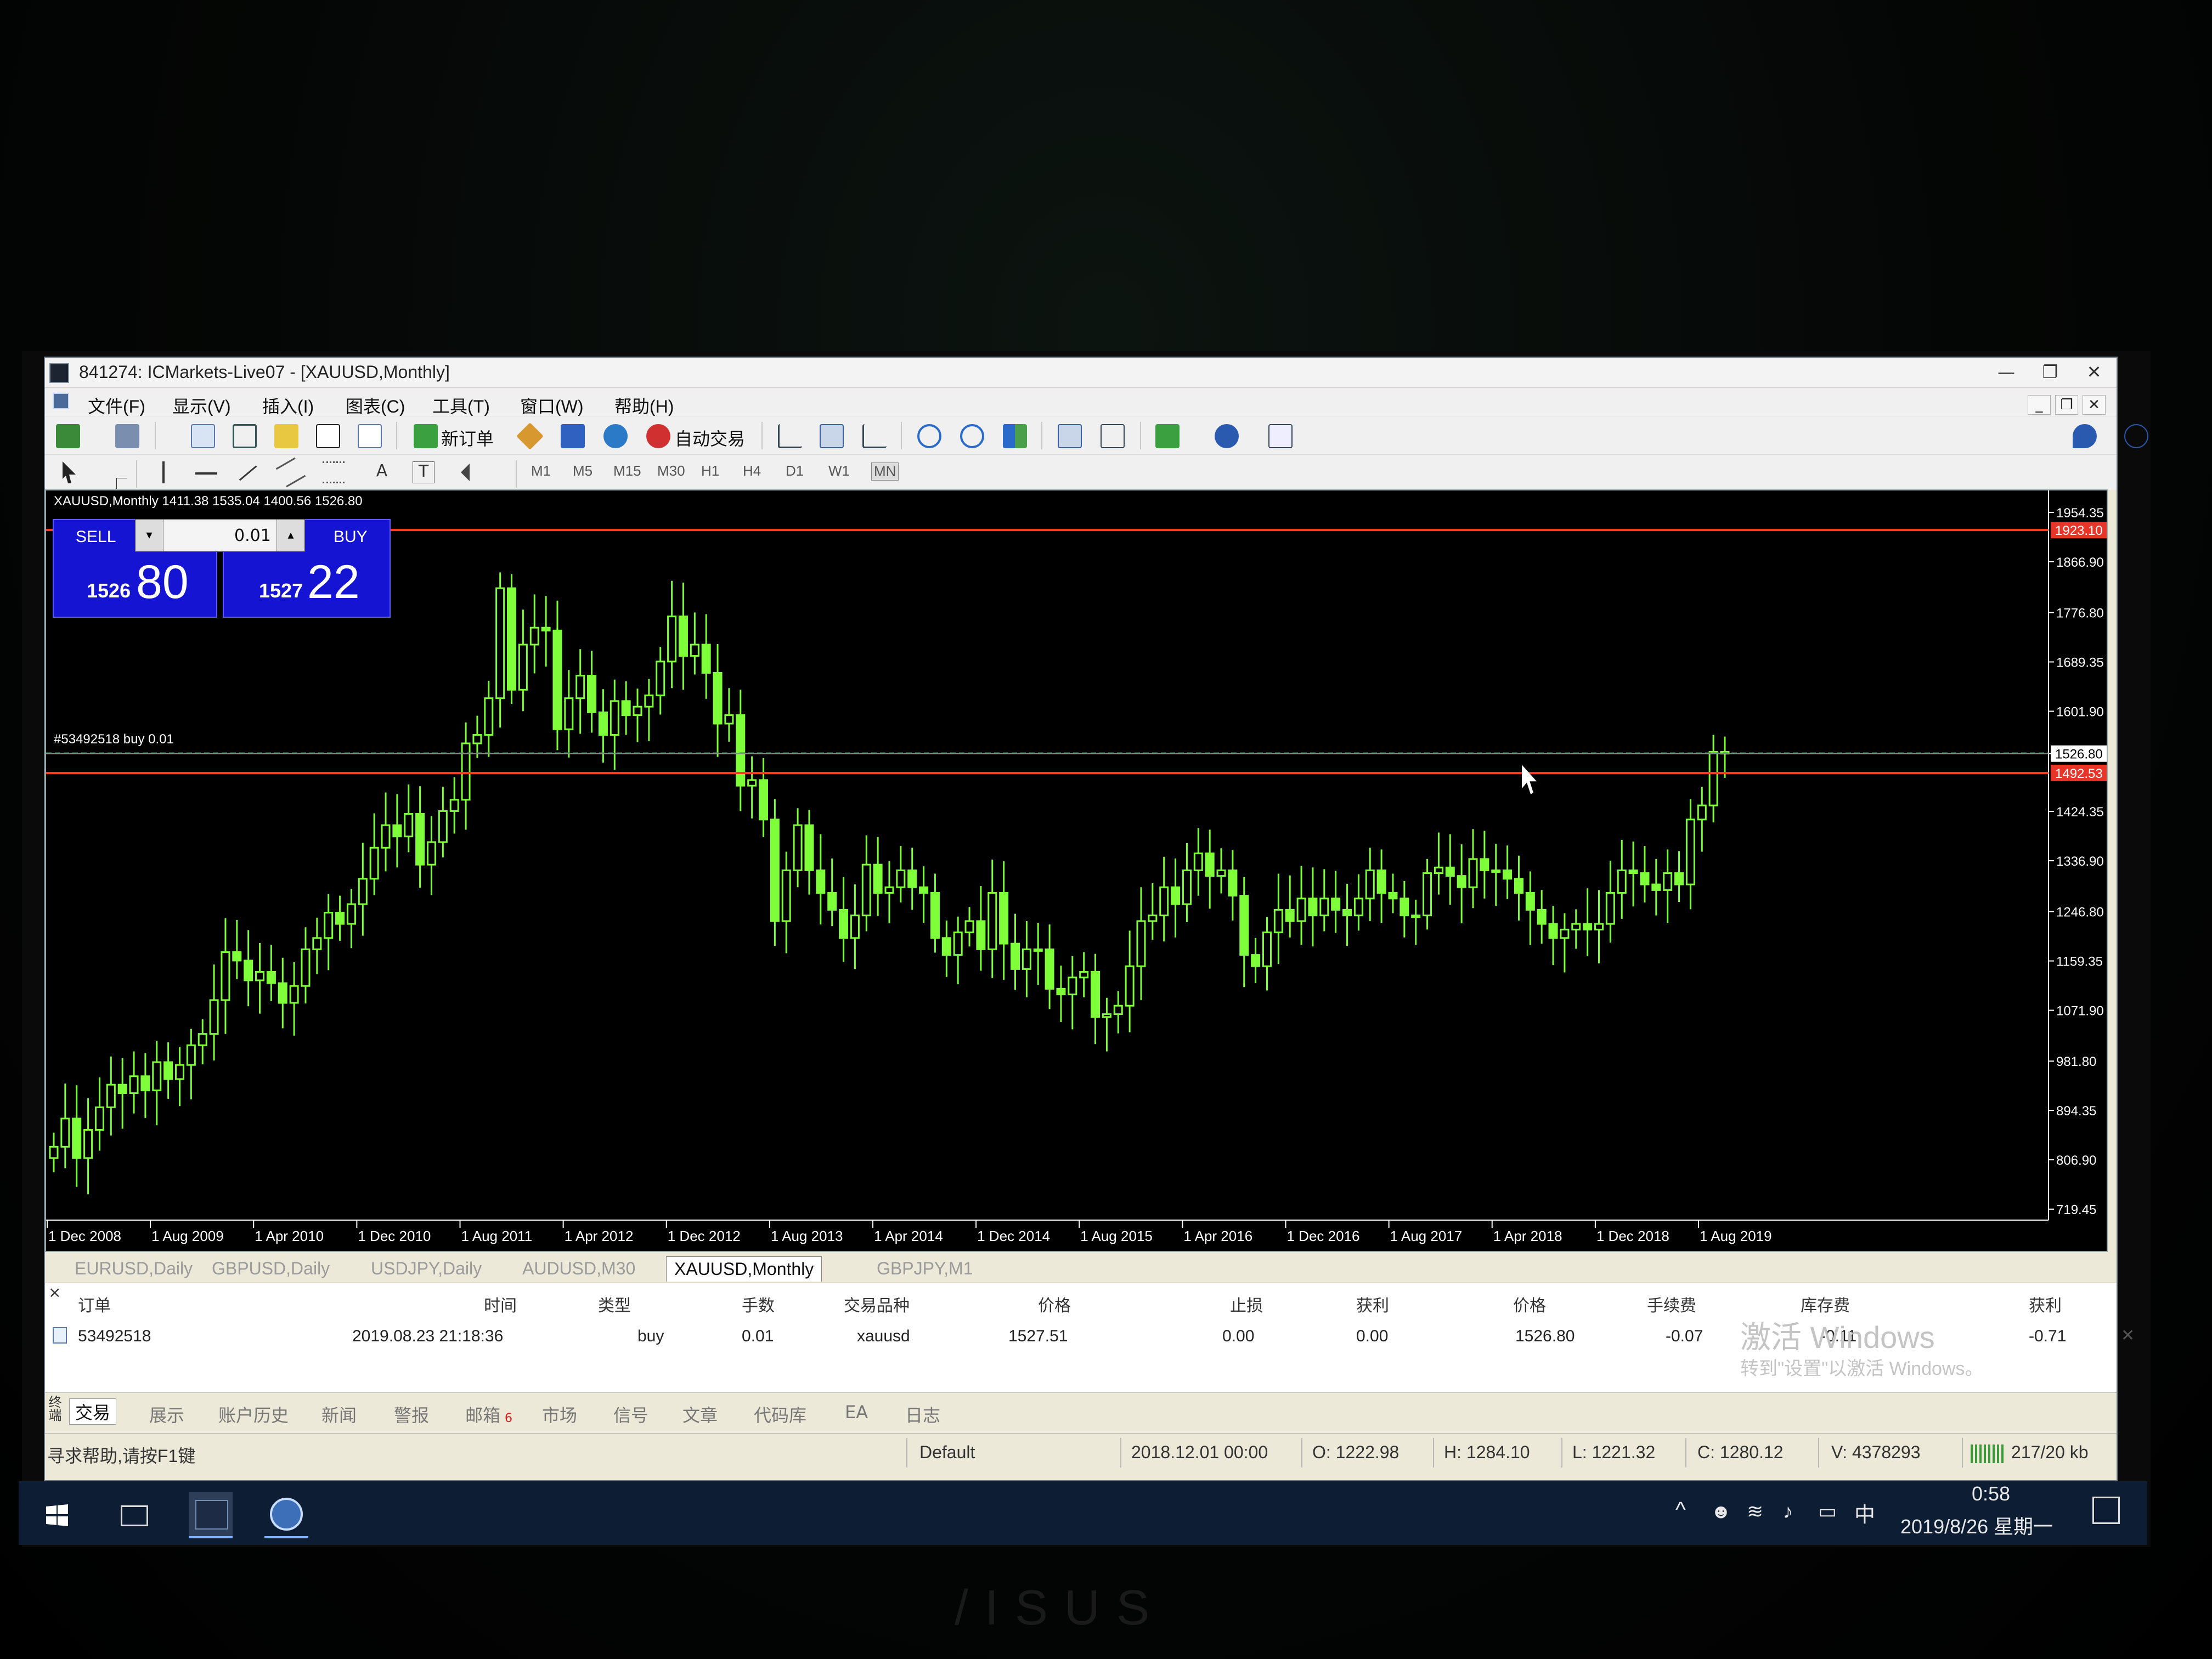  I want to click on tab-mailbox: 邮箱, so click(483, 1414).